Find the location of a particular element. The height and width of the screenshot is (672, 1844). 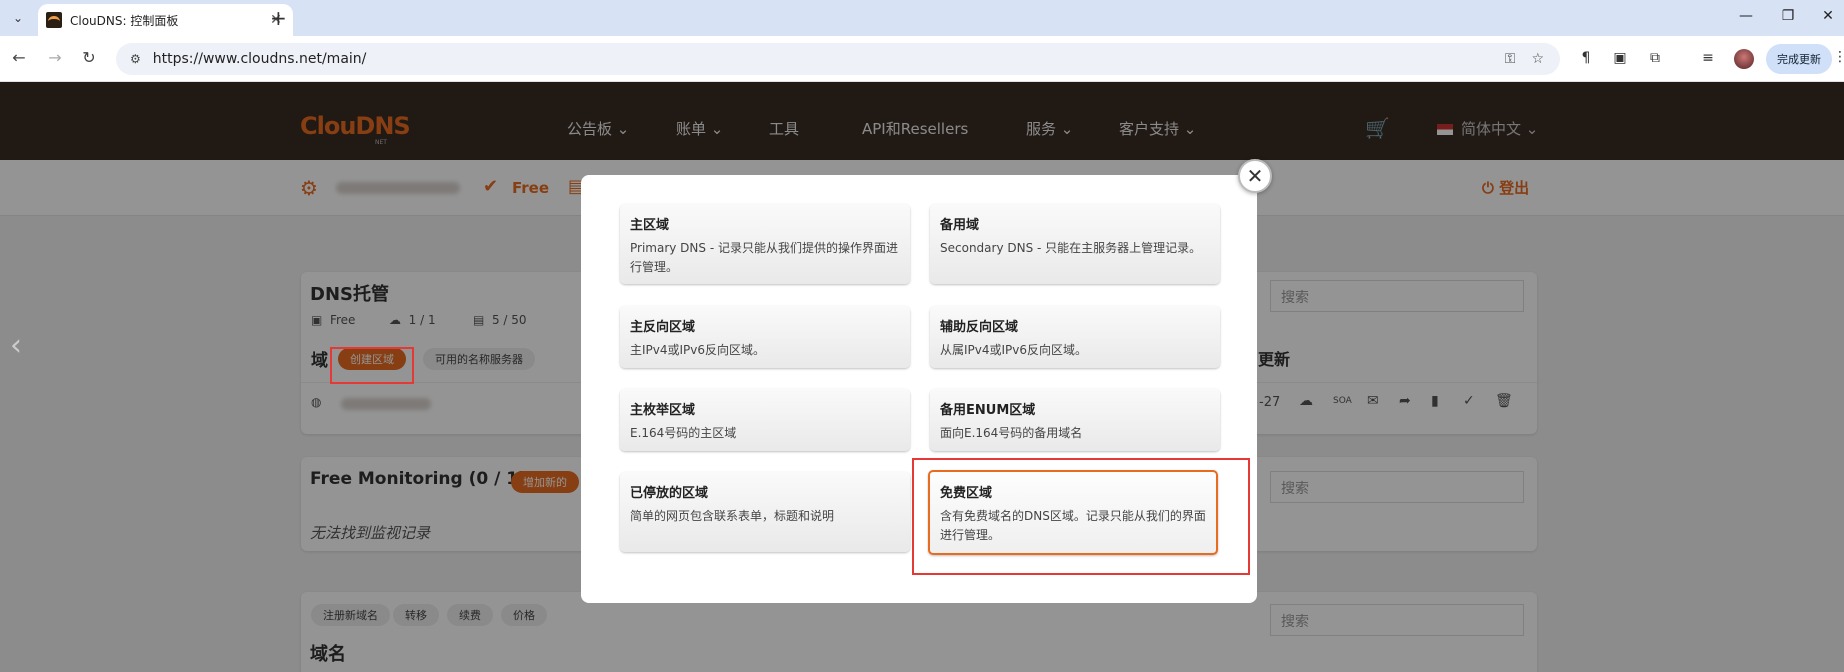

browser-menu-icon: ⋮ is located at coordinates (1838, 57).